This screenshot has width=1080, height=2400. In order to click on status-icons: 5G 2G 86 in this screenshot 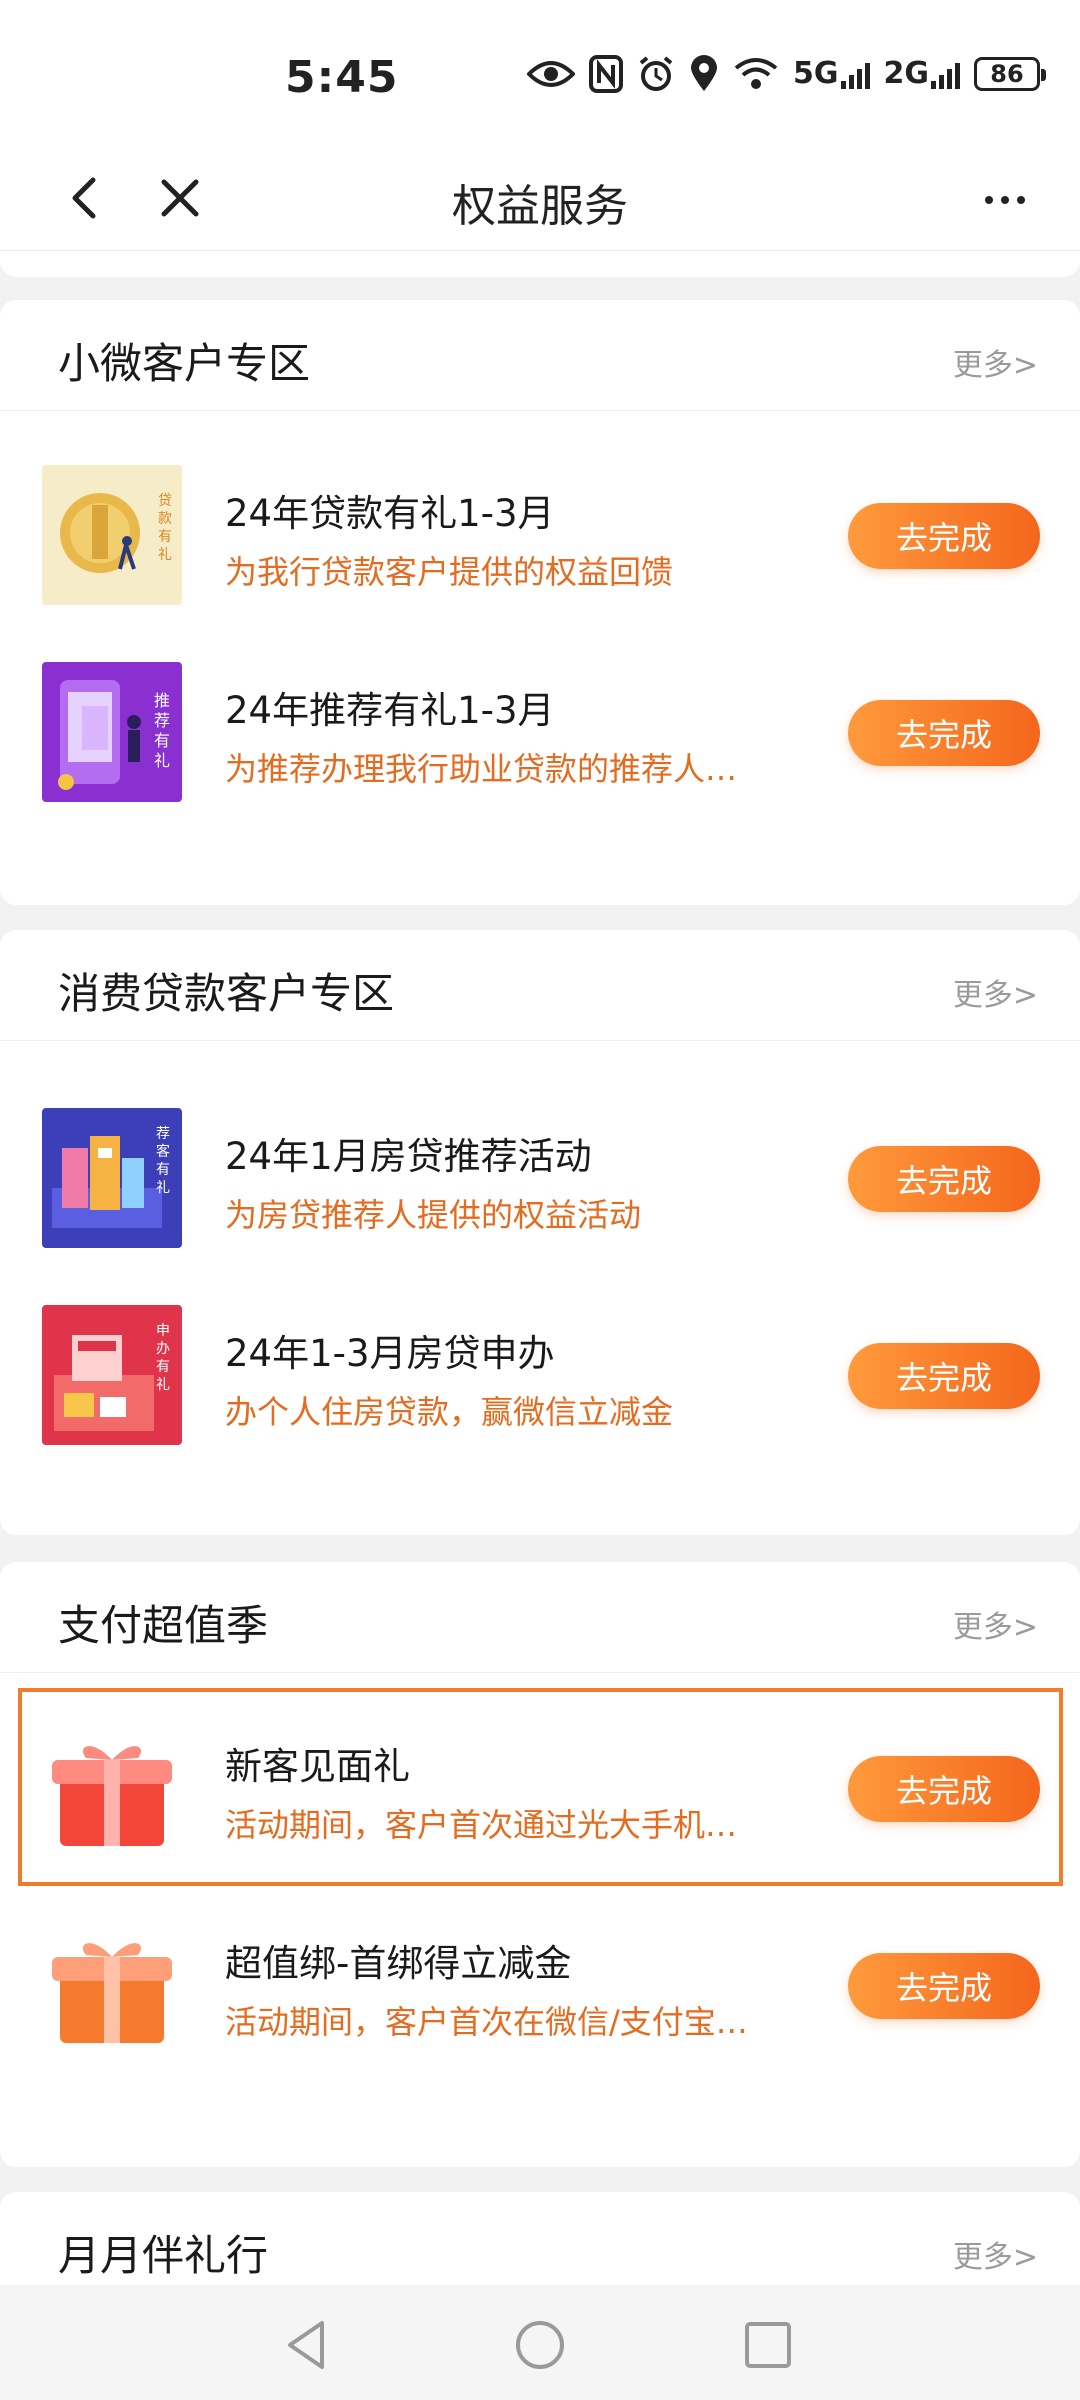, I will do `click(786, 74)`.